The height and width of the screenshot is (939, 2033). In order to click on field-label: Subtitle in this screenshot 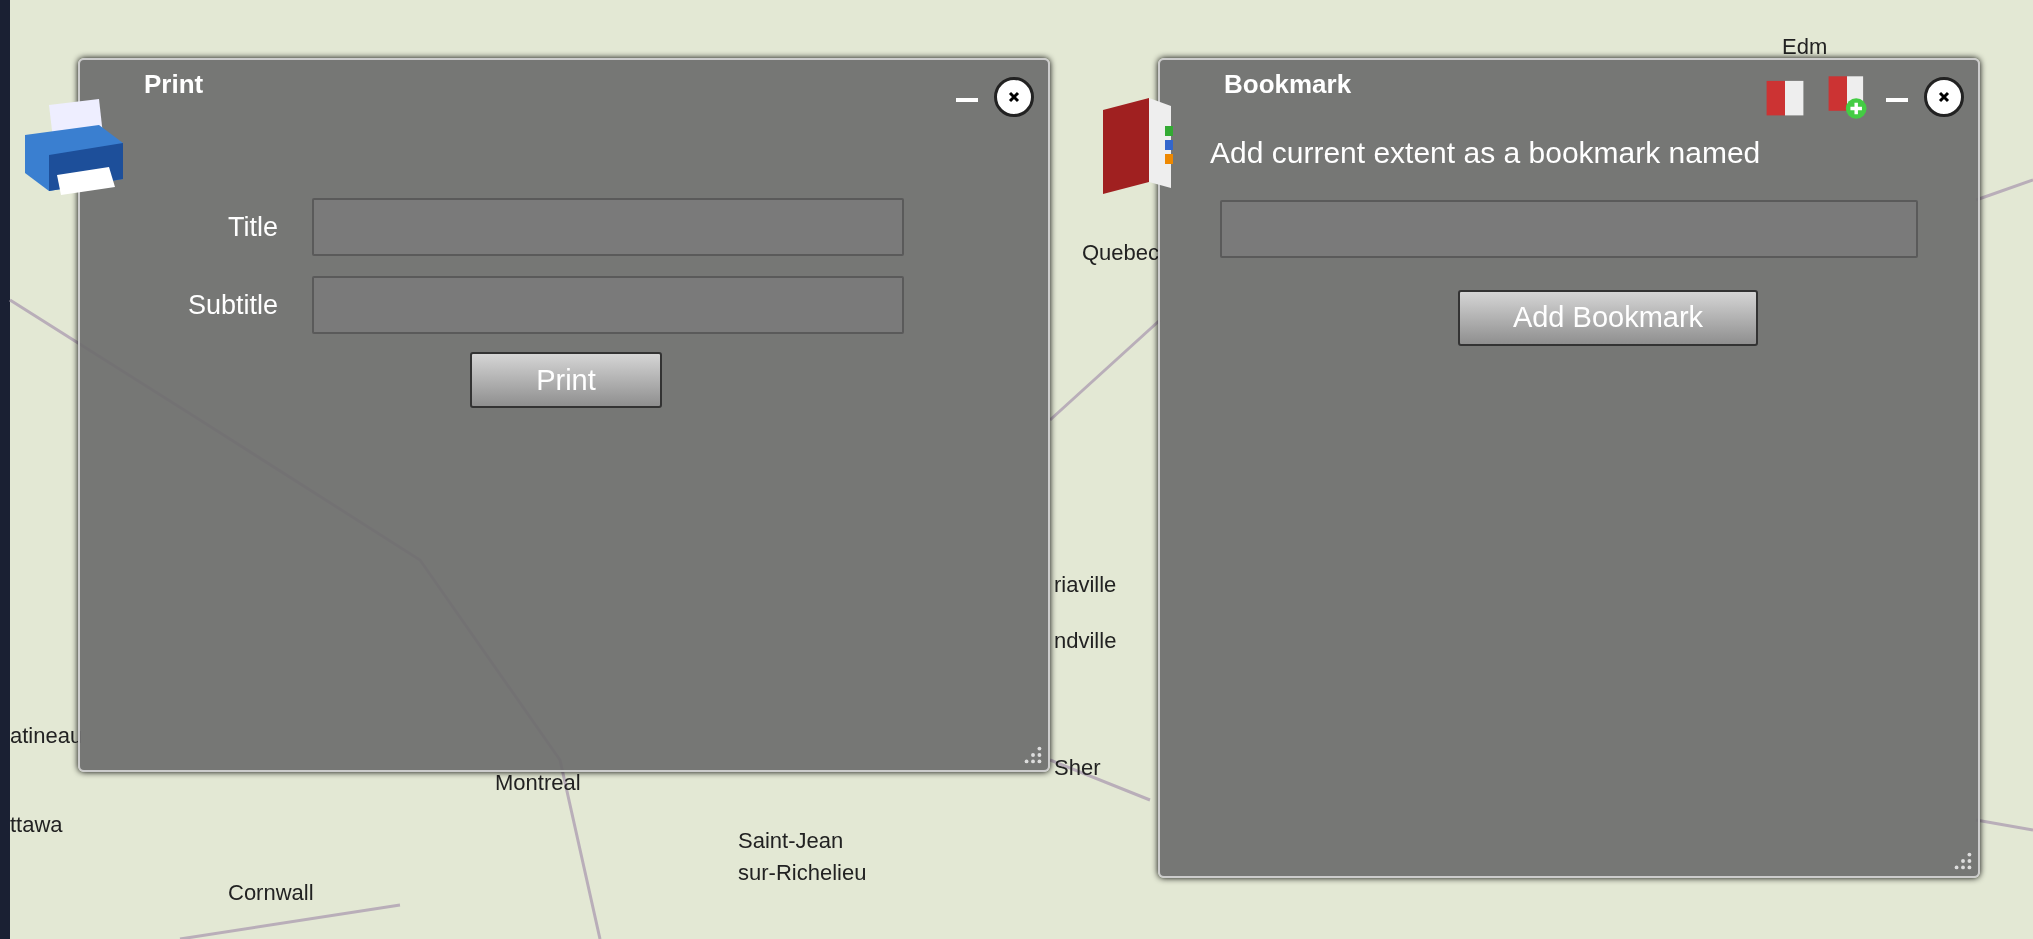, I will do `click(232, 305)`.